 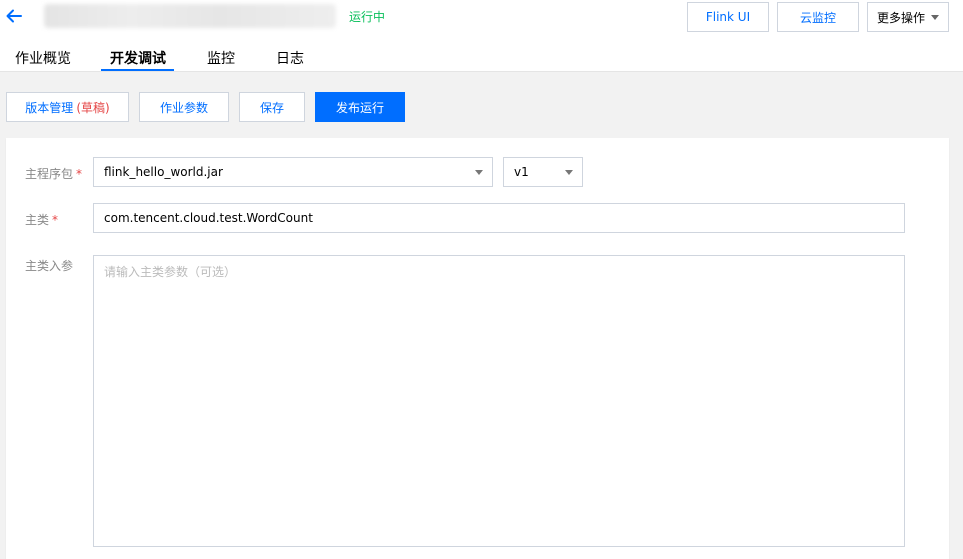 I want to click on tab-monitor: 监控, so click(x=221, y=56).